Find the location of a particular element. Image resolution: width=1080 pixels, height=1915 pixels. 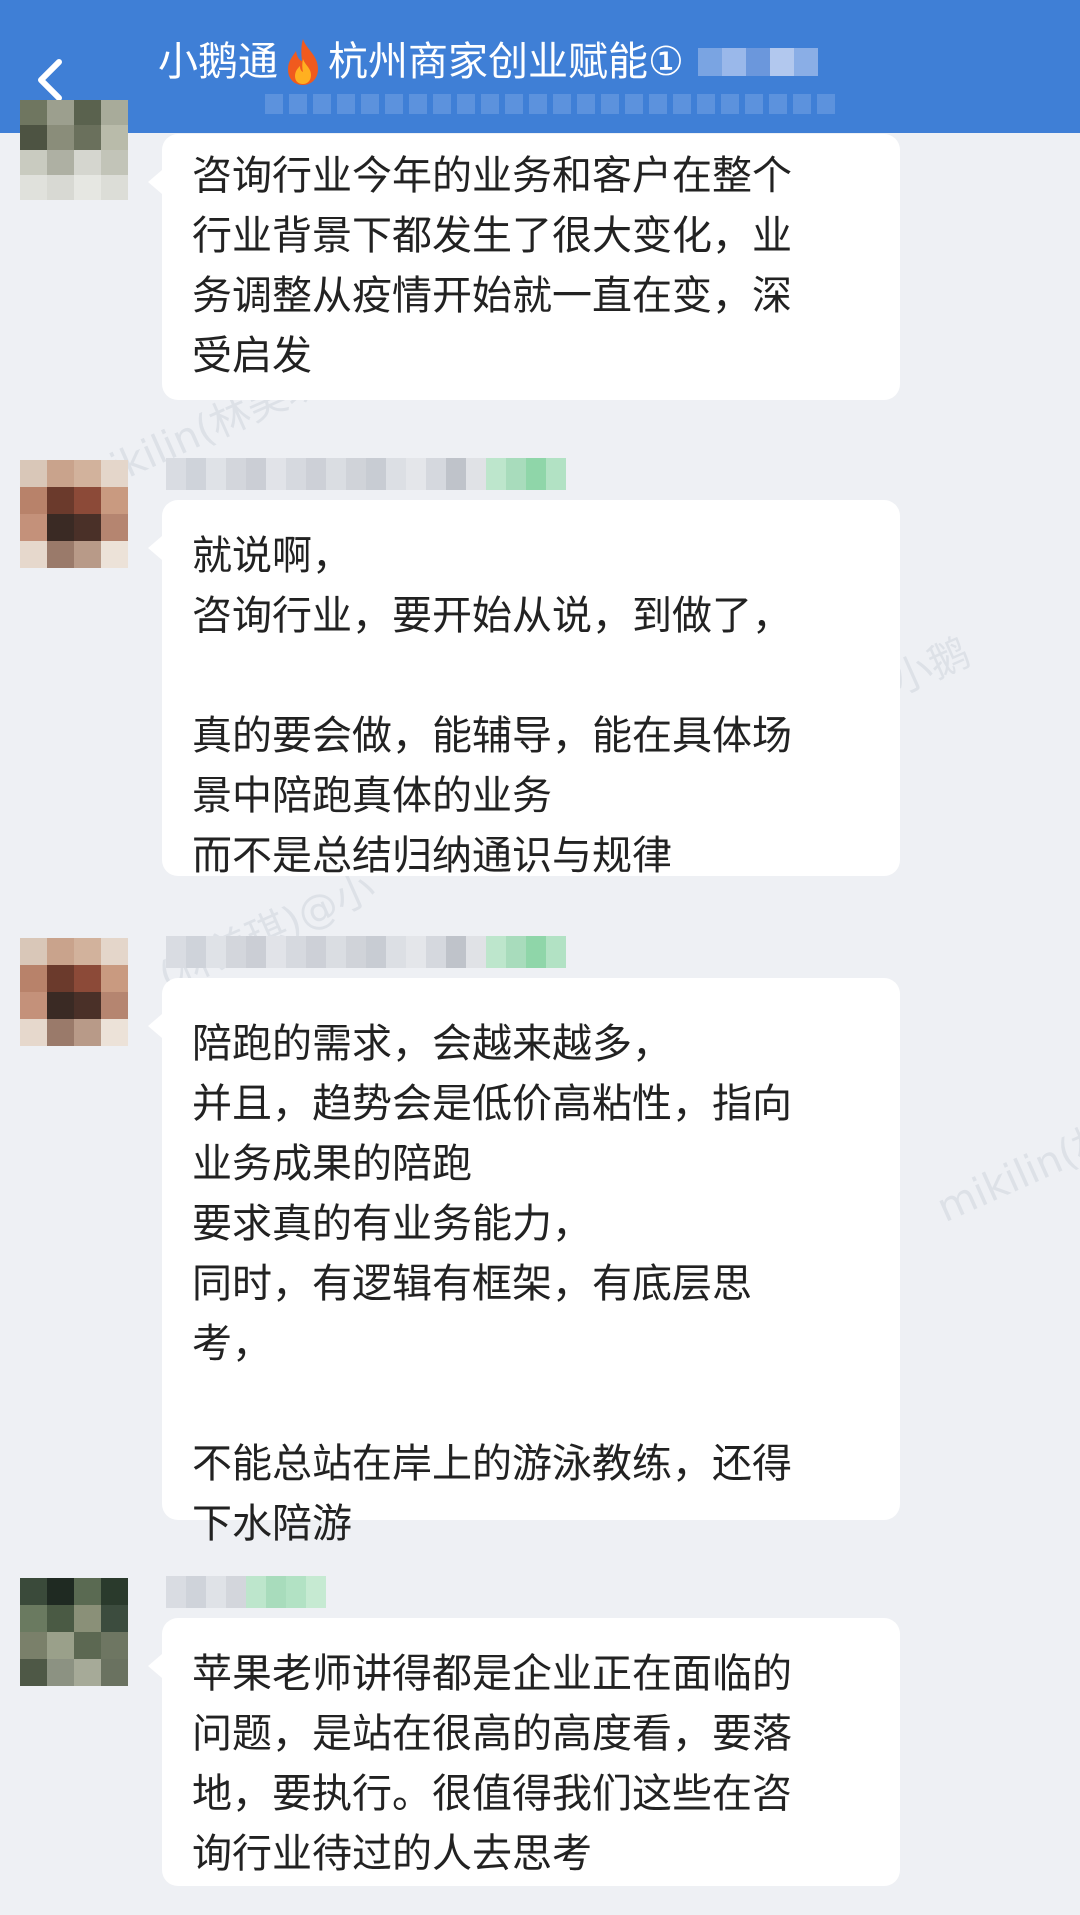

message-line: 问题，是站在很高的高度看，要落 is located at coordinates (492, 1734).